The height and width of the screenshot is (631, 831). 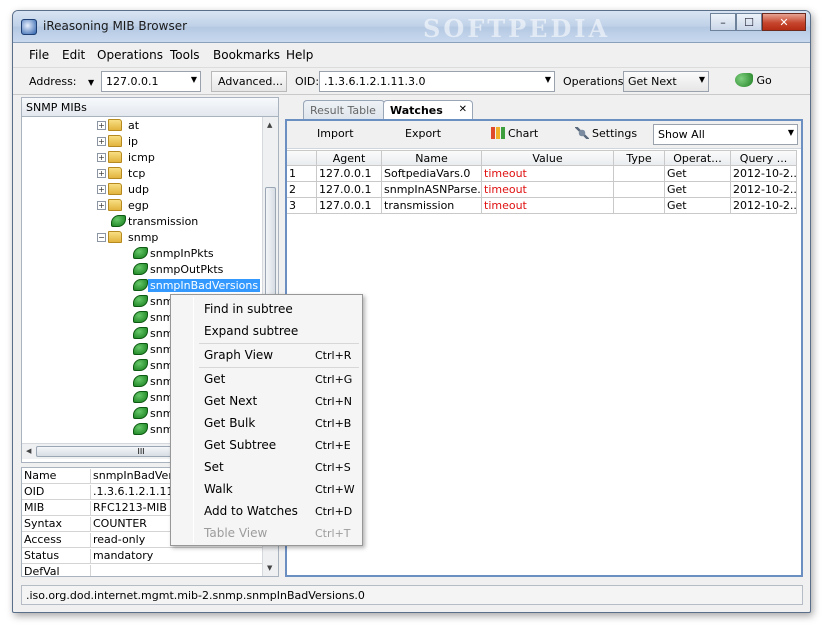 What do you see at coordinates (463, 109) in the screenshot?
I see `close-tab-icon: ✕` at bounding box center [463, 109].